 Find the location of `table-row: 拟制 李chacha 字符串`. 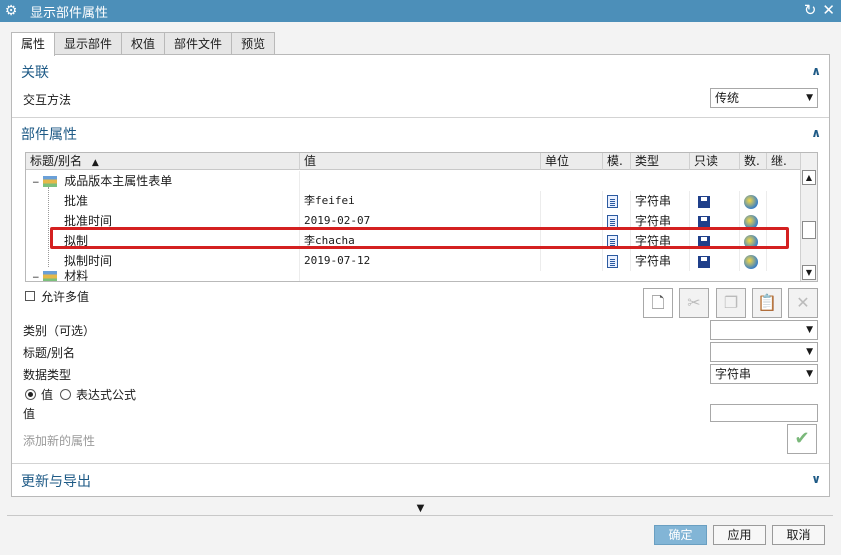

table-row: 拟制 李chacha 字符串 is located at coordinates (413, 241).